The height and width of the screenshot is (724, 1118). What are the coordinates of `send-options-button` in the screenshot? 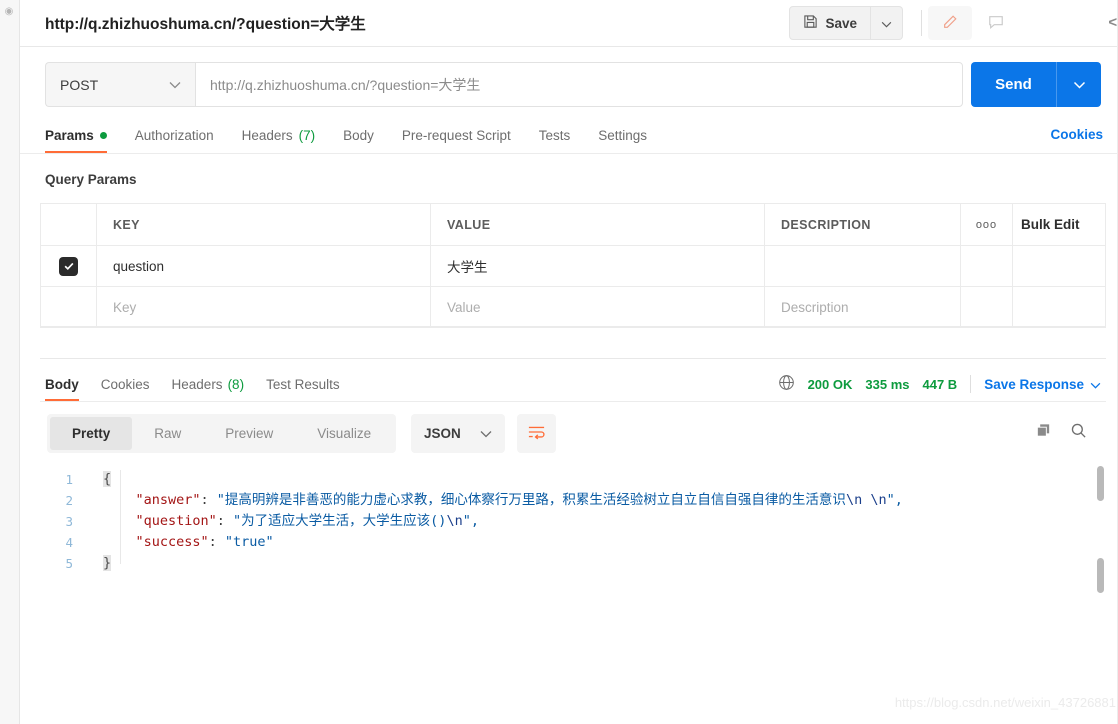 It's located at (1078, 84).